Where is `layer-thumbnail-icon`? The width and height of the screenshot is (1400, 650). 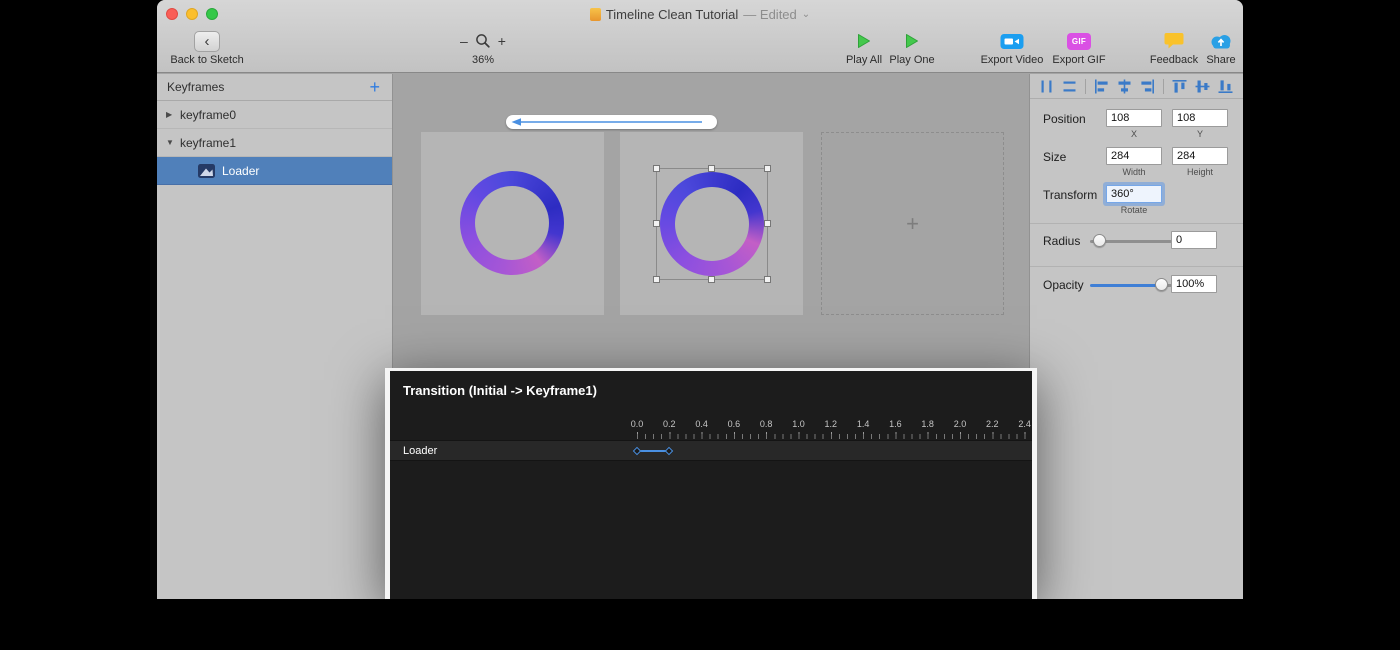 layer-thumbnail-icon is located at coordinates (206, 170).